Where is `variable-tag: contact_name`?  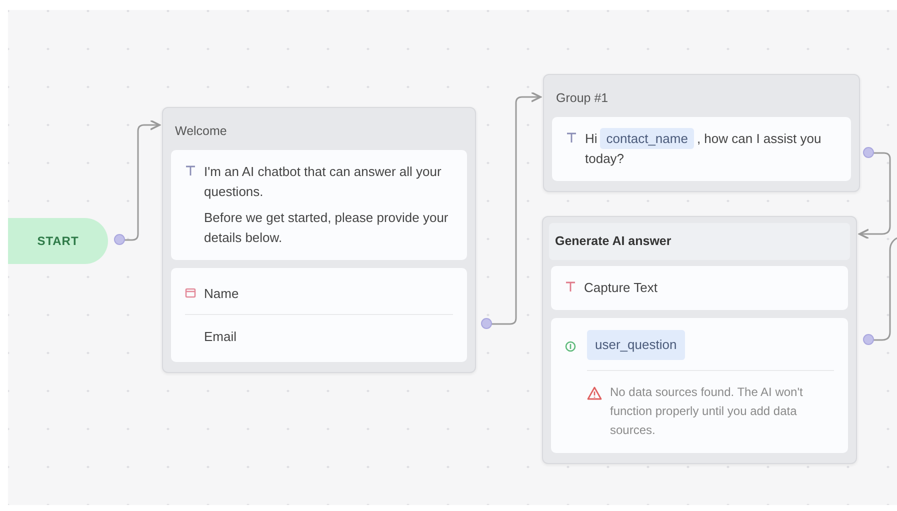
variable-tag: contact_name is located at coordinates (647, 138).